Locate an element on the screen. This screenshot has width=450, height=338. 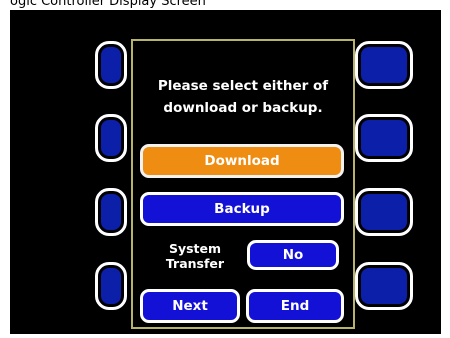
prompt-line-1: Please select either of is located at coordinates (243, 86).